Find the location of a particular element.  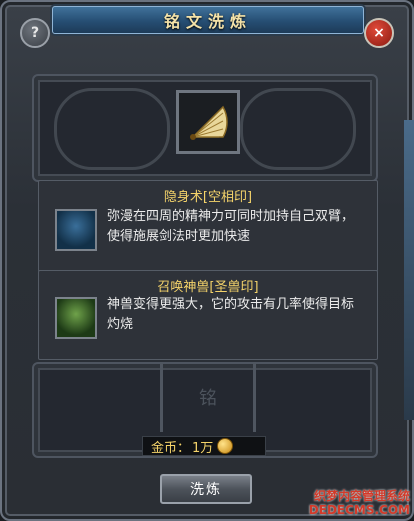

right-scroll-decoration is located at coordinates (298, 129).